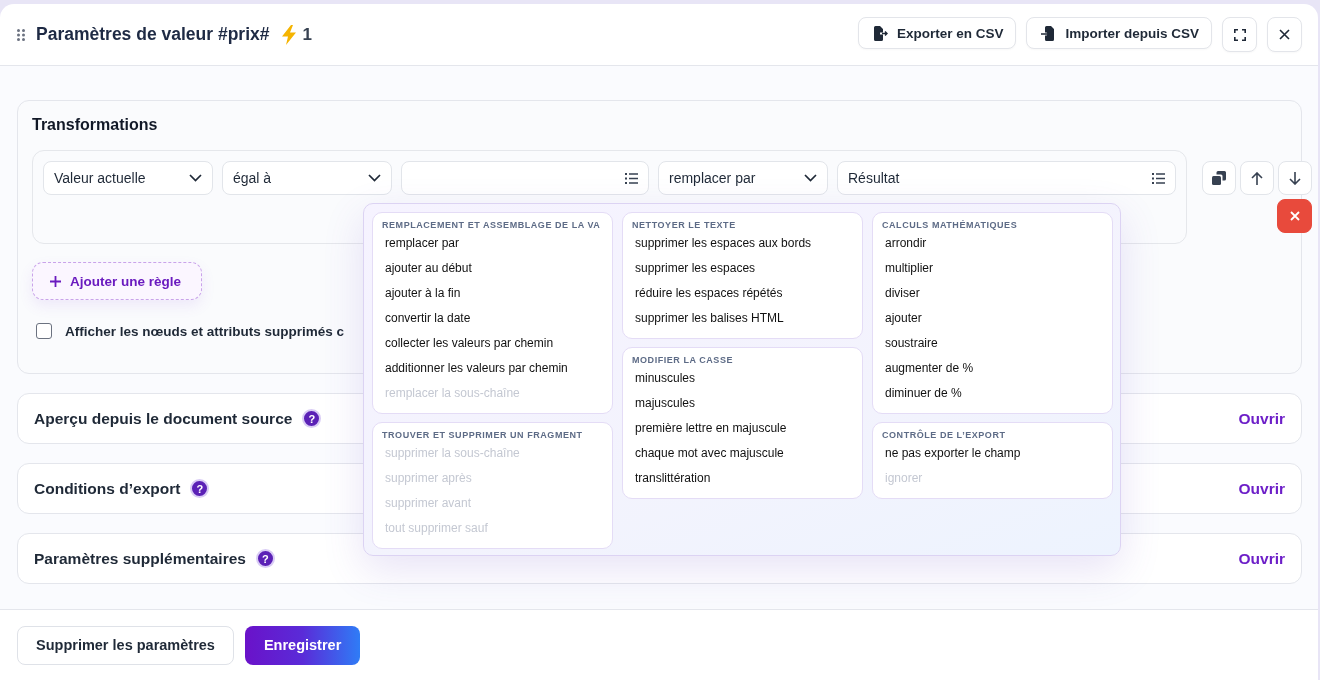 The width and height of the screenshot is (1320, 680). I want to click on delete-button, so click(1294, 216).